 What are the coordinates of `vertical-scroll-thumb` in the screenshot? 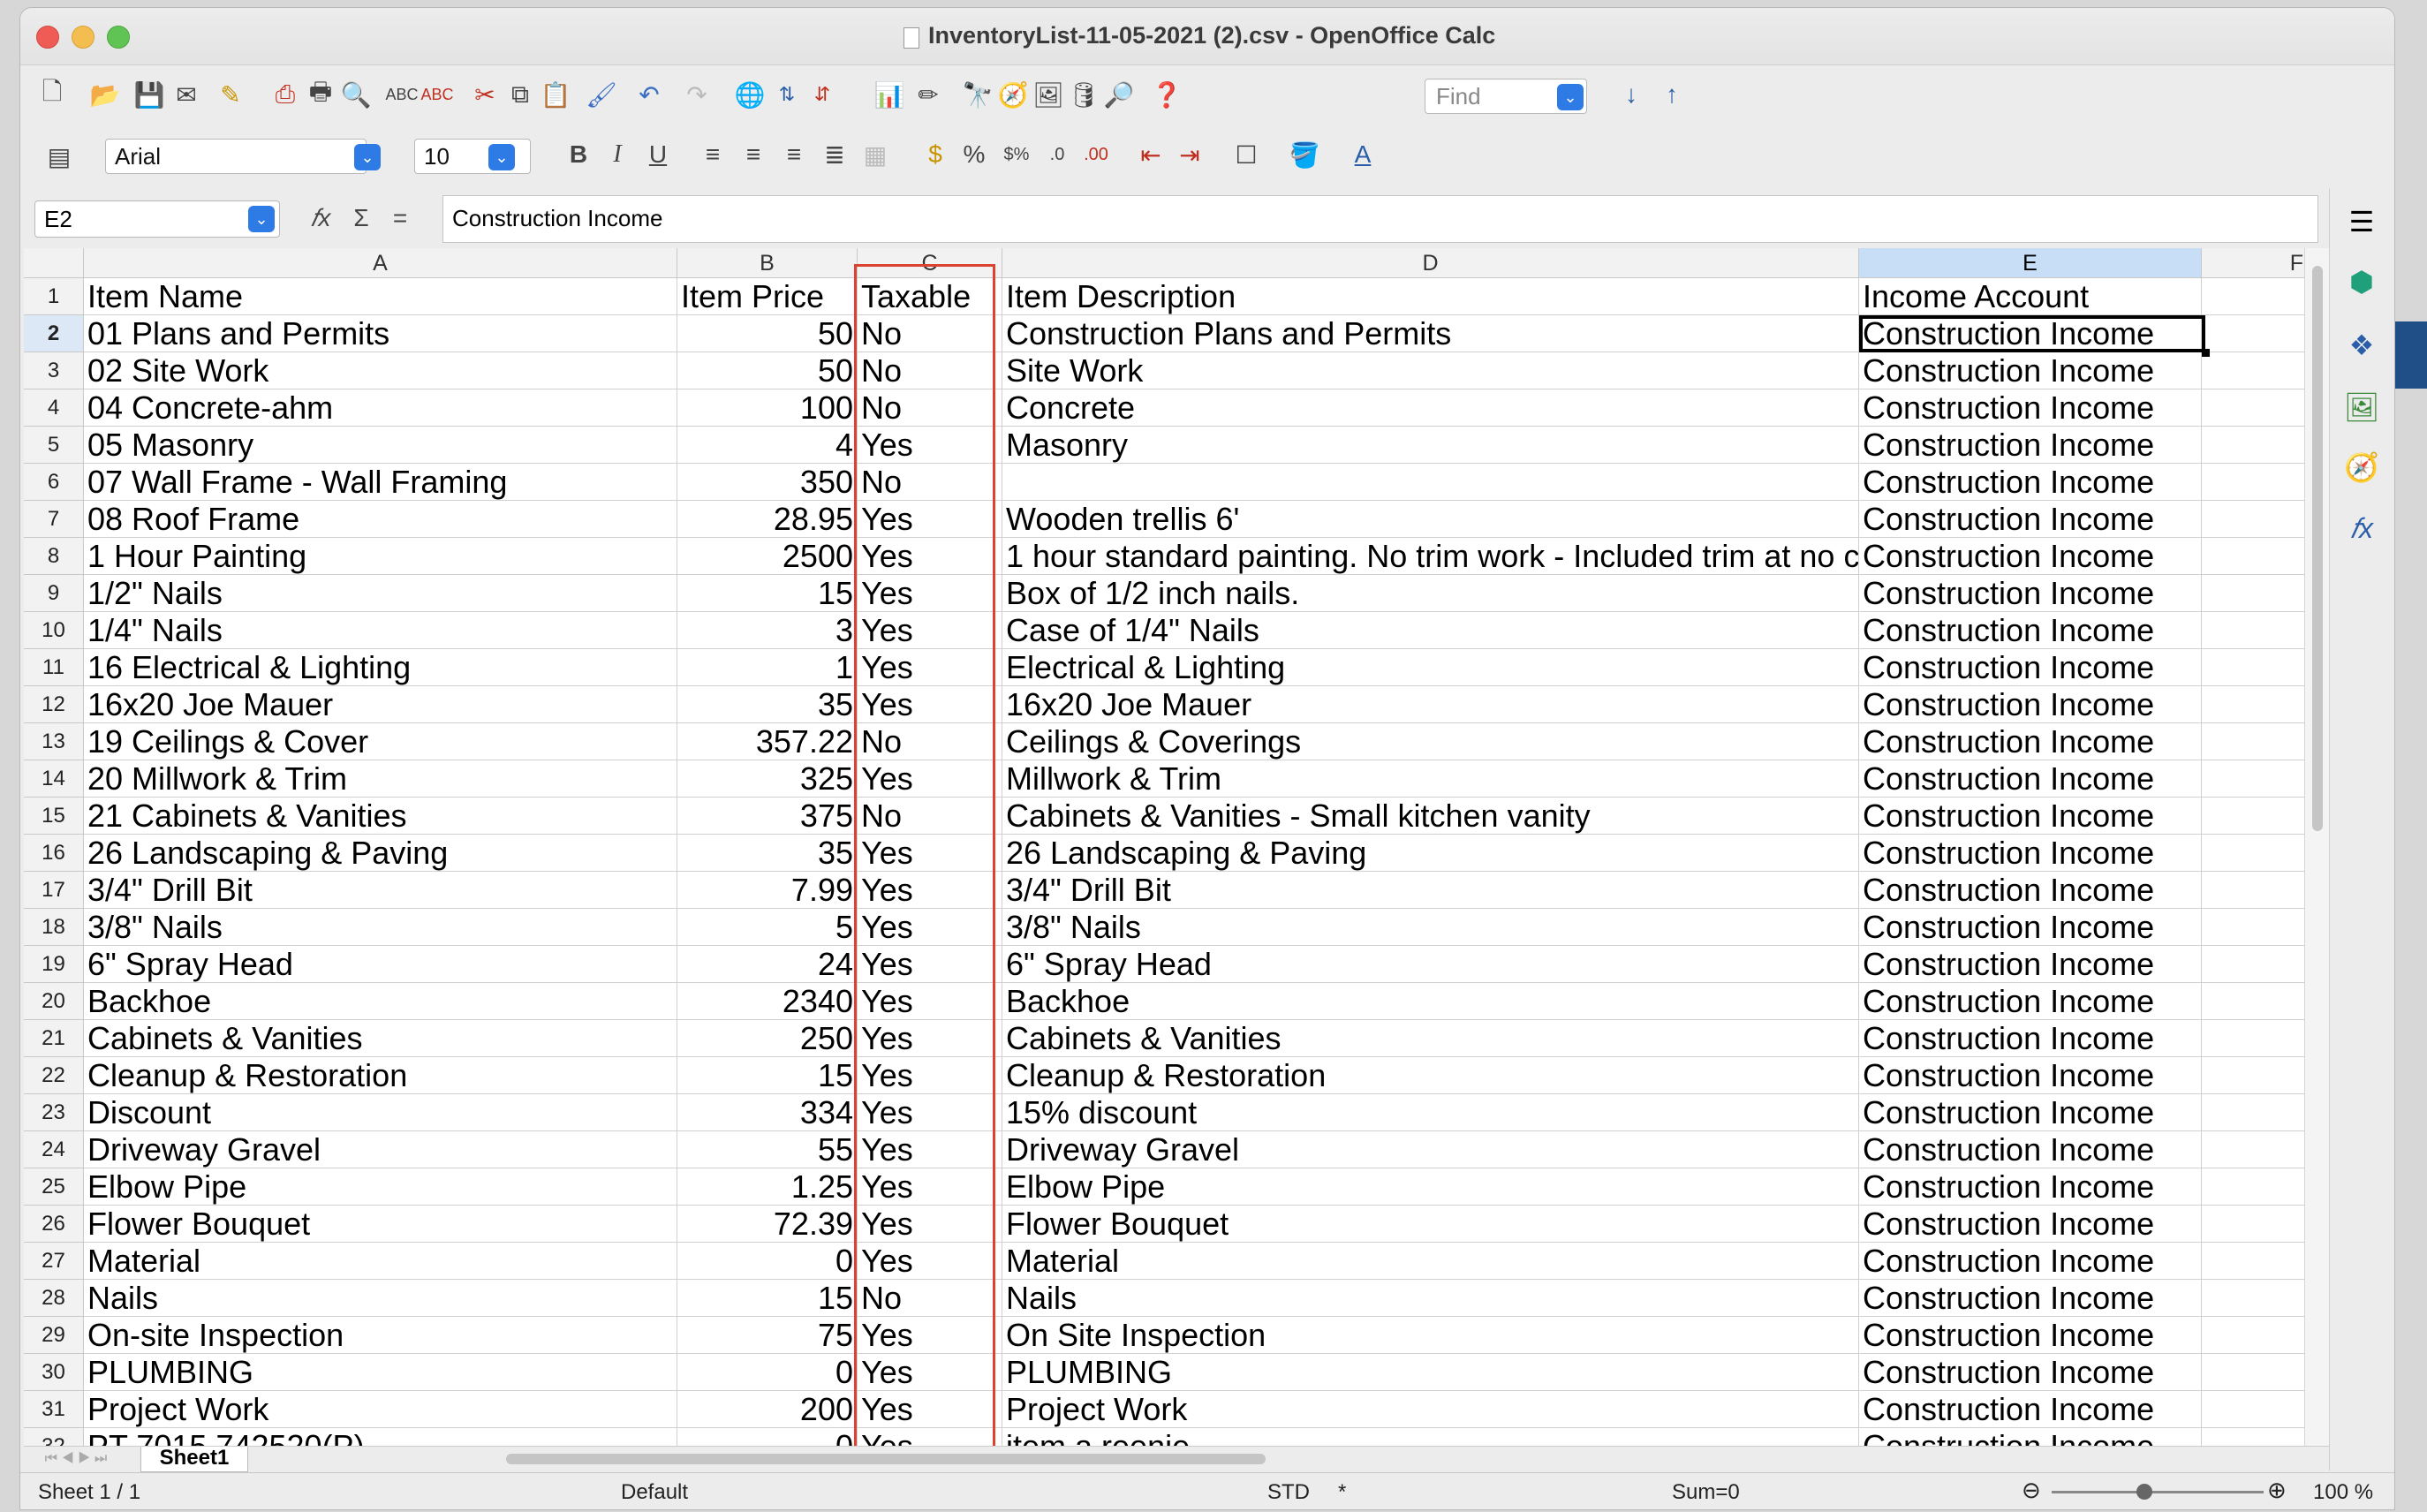 It's located at (2317, 548).